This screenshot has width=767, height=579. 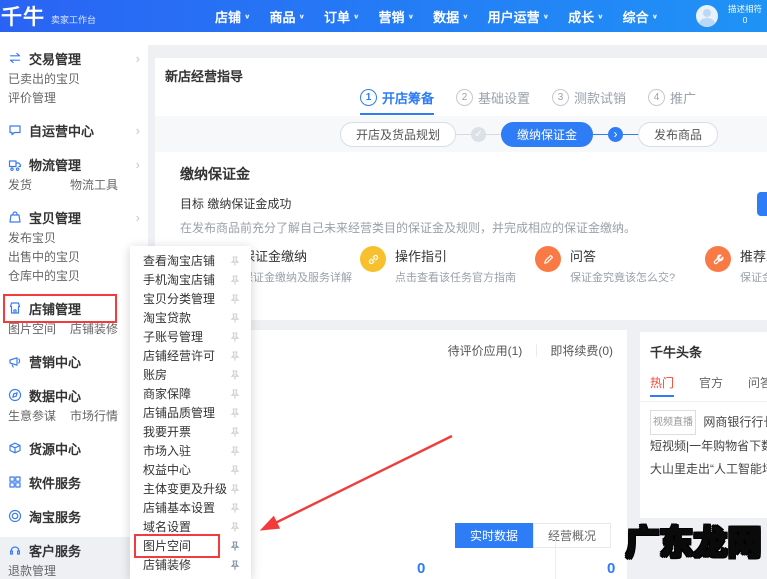 I want to click on progress-pill-active: 缴纳保证金, so click(x=547, y=134).